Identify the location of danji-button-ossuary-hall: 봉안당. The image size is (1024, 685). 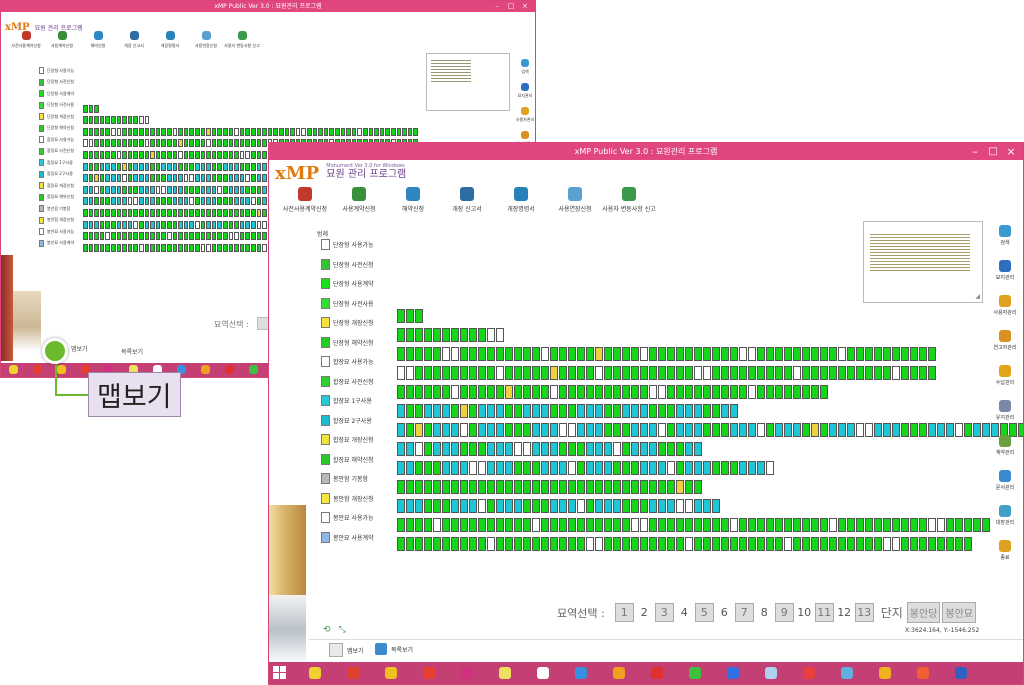
(923, 612).